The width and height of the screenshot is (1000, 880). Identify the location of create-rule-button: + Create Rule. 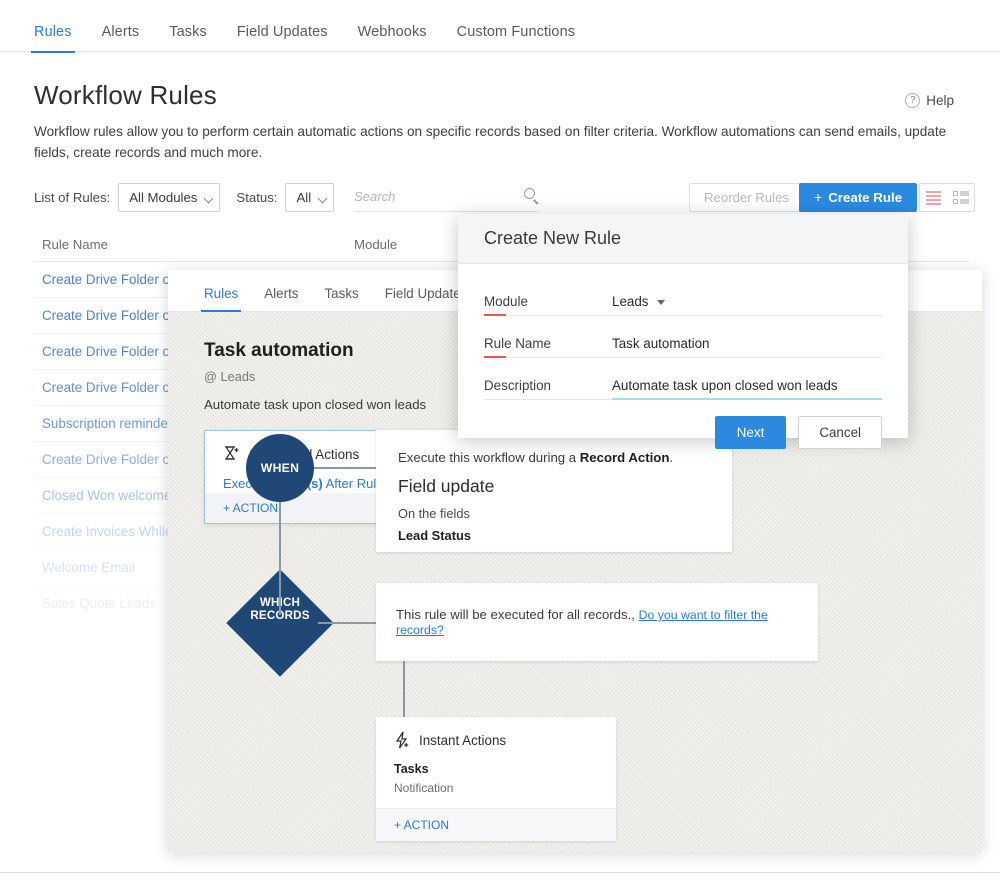
(858, 197).